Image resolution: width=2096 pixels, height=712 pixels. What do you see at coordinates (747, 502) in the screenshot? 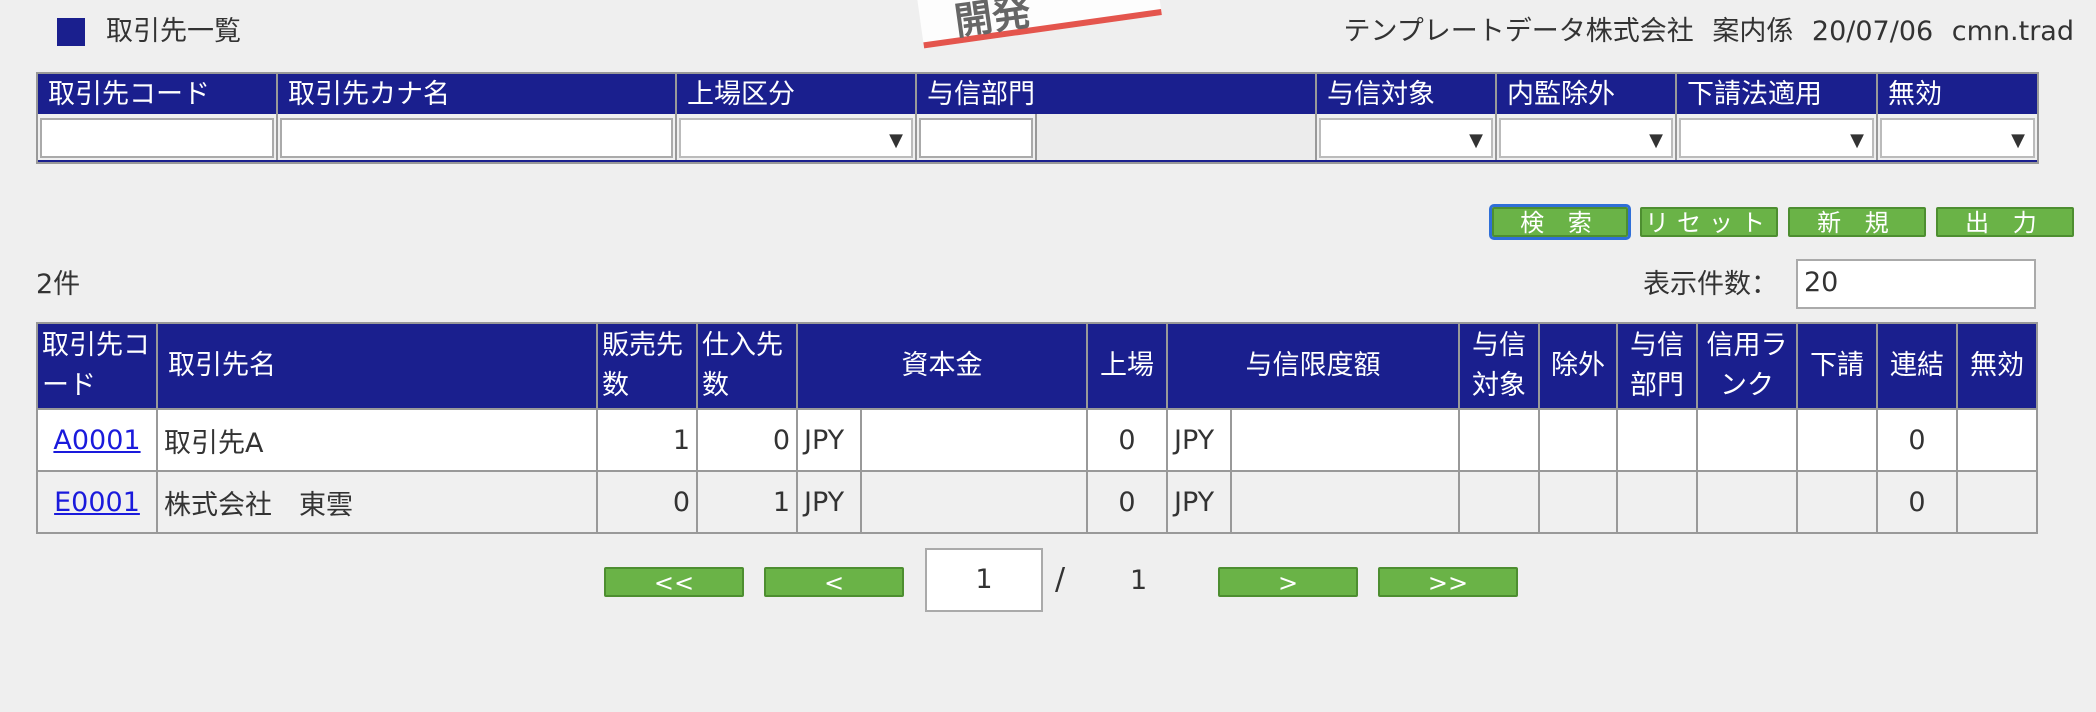
I see `purchase-count-cell: 1` at bounding box center [747, 502].